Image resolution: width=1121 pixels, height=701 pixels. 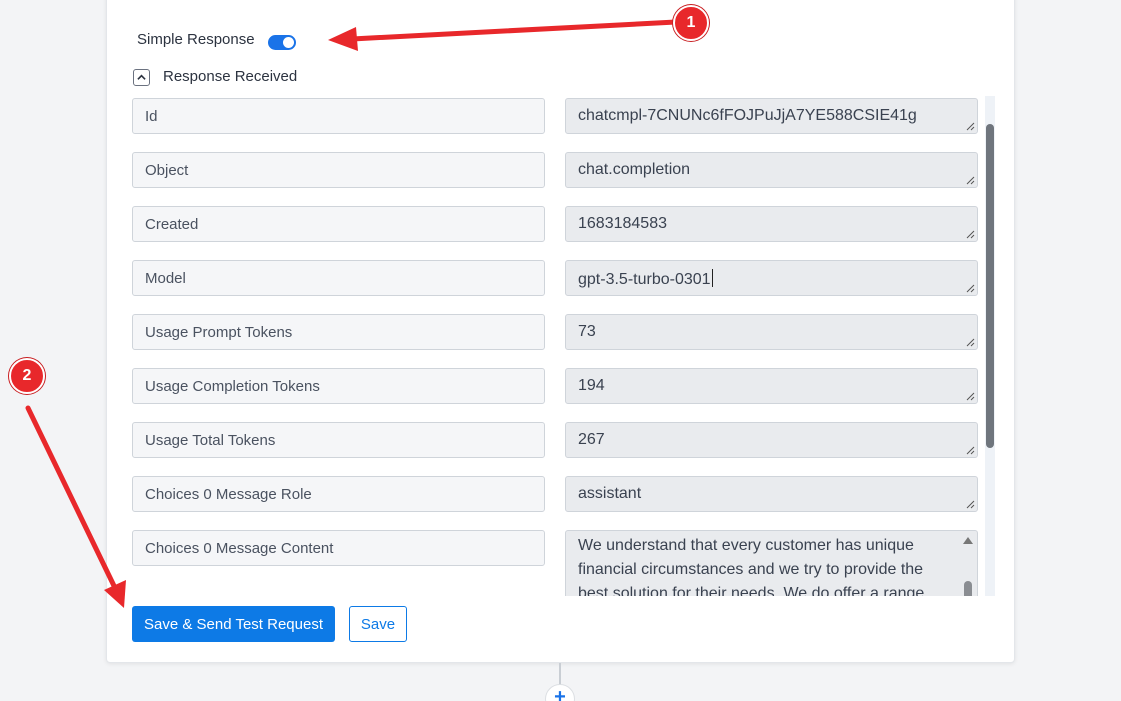 I want to click on save-send-test-request-button: Save & Send Test Request, so click(x=233, y=624).